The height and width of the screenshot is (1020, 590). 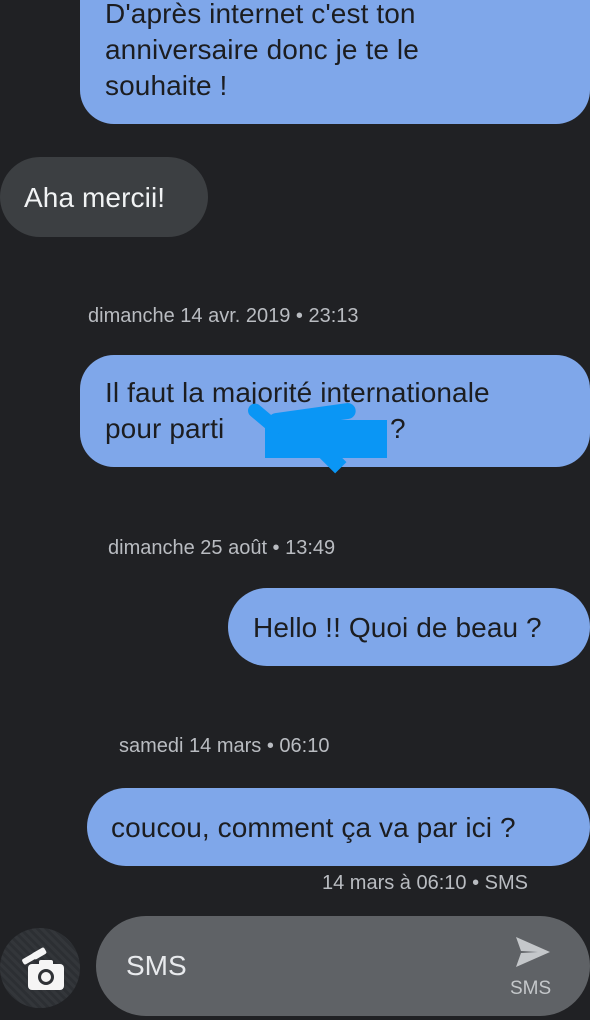 I want to click on message-bubble-incoming: Aha mercii!, so click(x=104, y=197).